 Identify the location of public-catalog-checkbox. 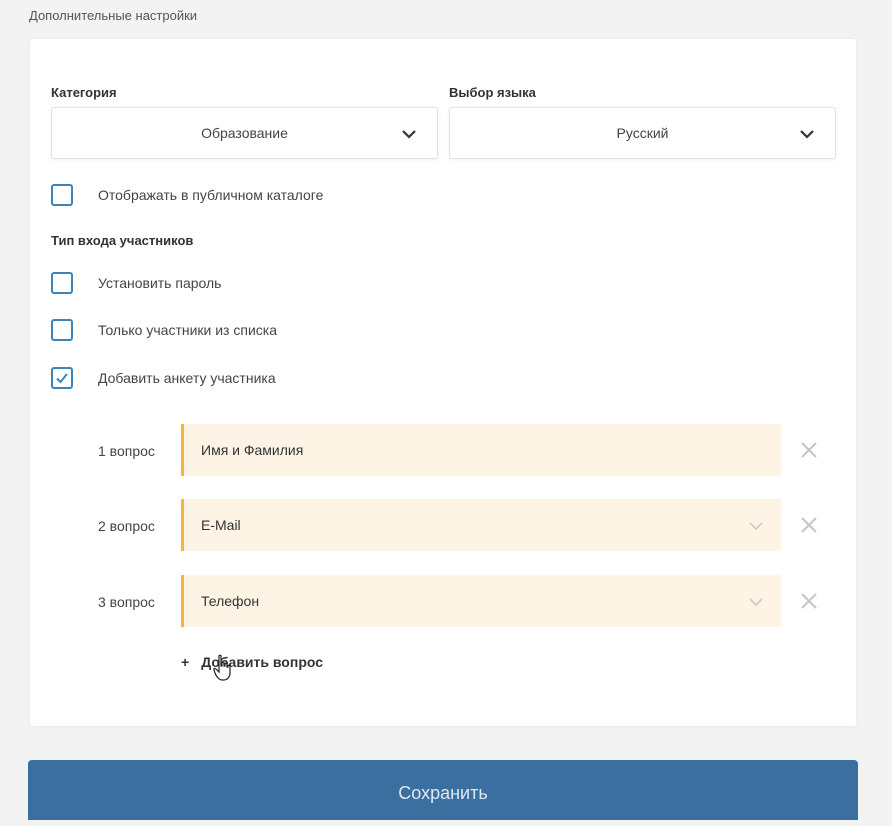
(62, 195).